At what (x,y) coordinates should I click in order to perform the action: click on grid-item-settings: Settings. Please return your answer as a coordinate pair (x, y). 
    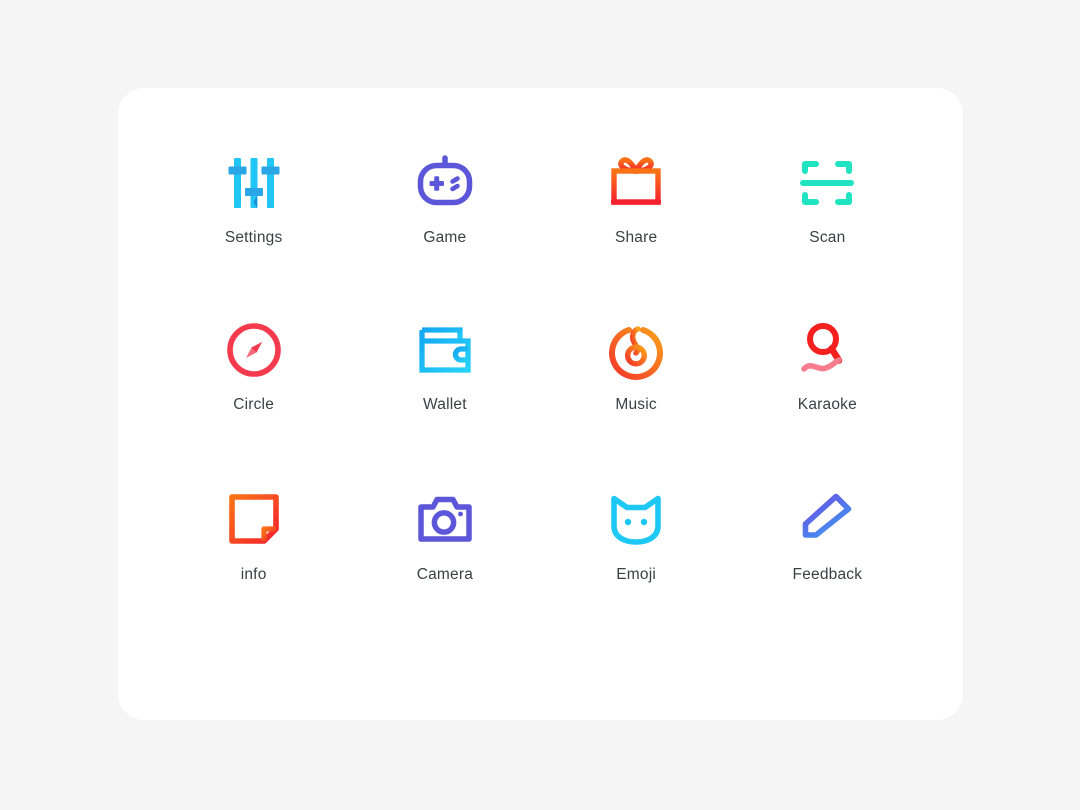
    Looking at the image, I should click on (253, 236).